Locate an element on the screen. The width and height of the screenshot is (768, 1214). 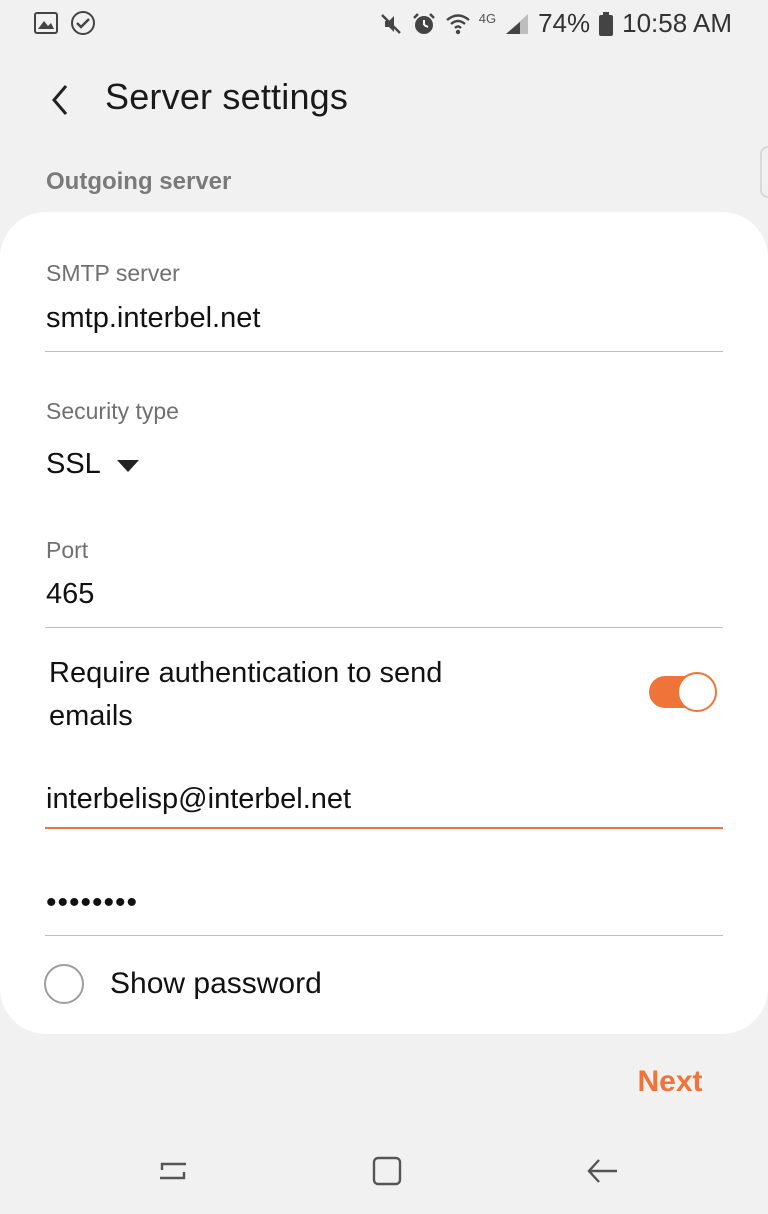
nav-back-button is located at coordinates (603, 1171).